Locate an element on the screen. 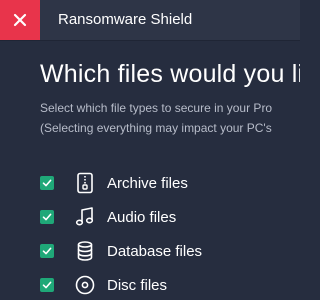 The image size is (320, 300). close-icon is located at coordinates (20, 20).